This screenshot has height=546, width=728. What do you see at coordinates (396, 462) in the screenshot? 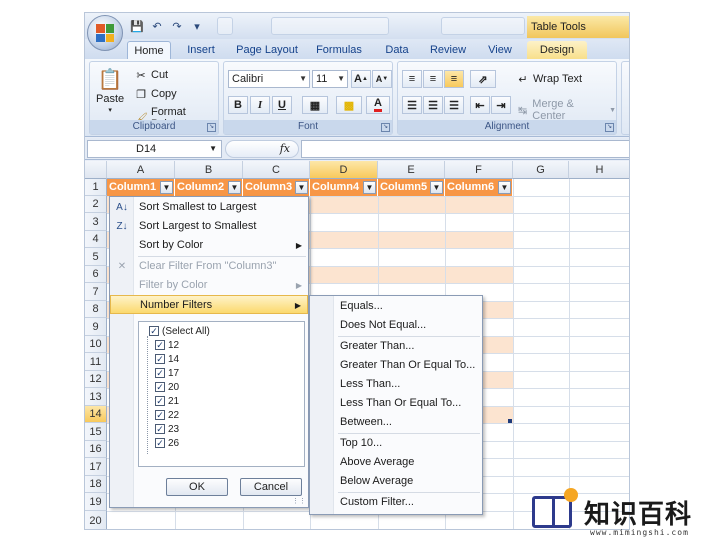
I see `above-average-item: Above Average` at bounding box center [396, 462].